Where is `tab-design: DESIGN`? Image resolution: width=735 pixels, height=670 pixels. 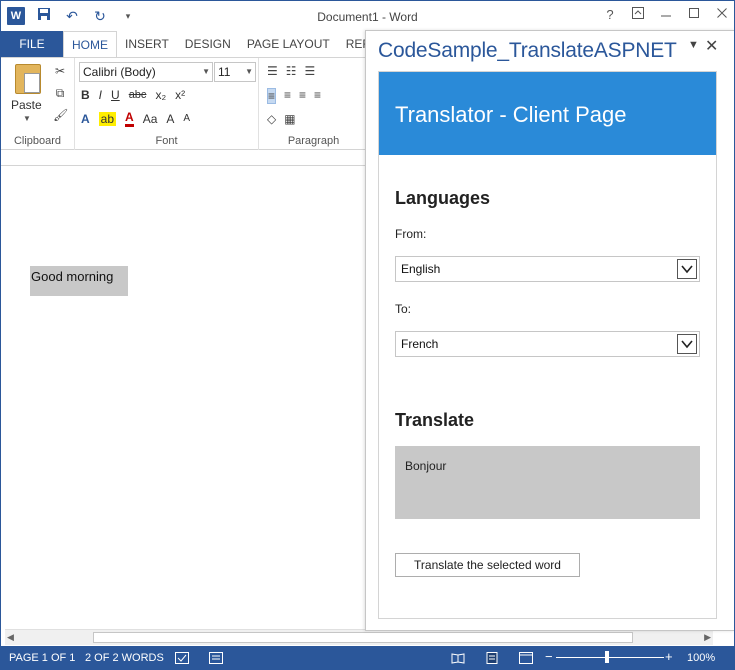 tab-design: DESIGN is located at coordinates (208, 44).